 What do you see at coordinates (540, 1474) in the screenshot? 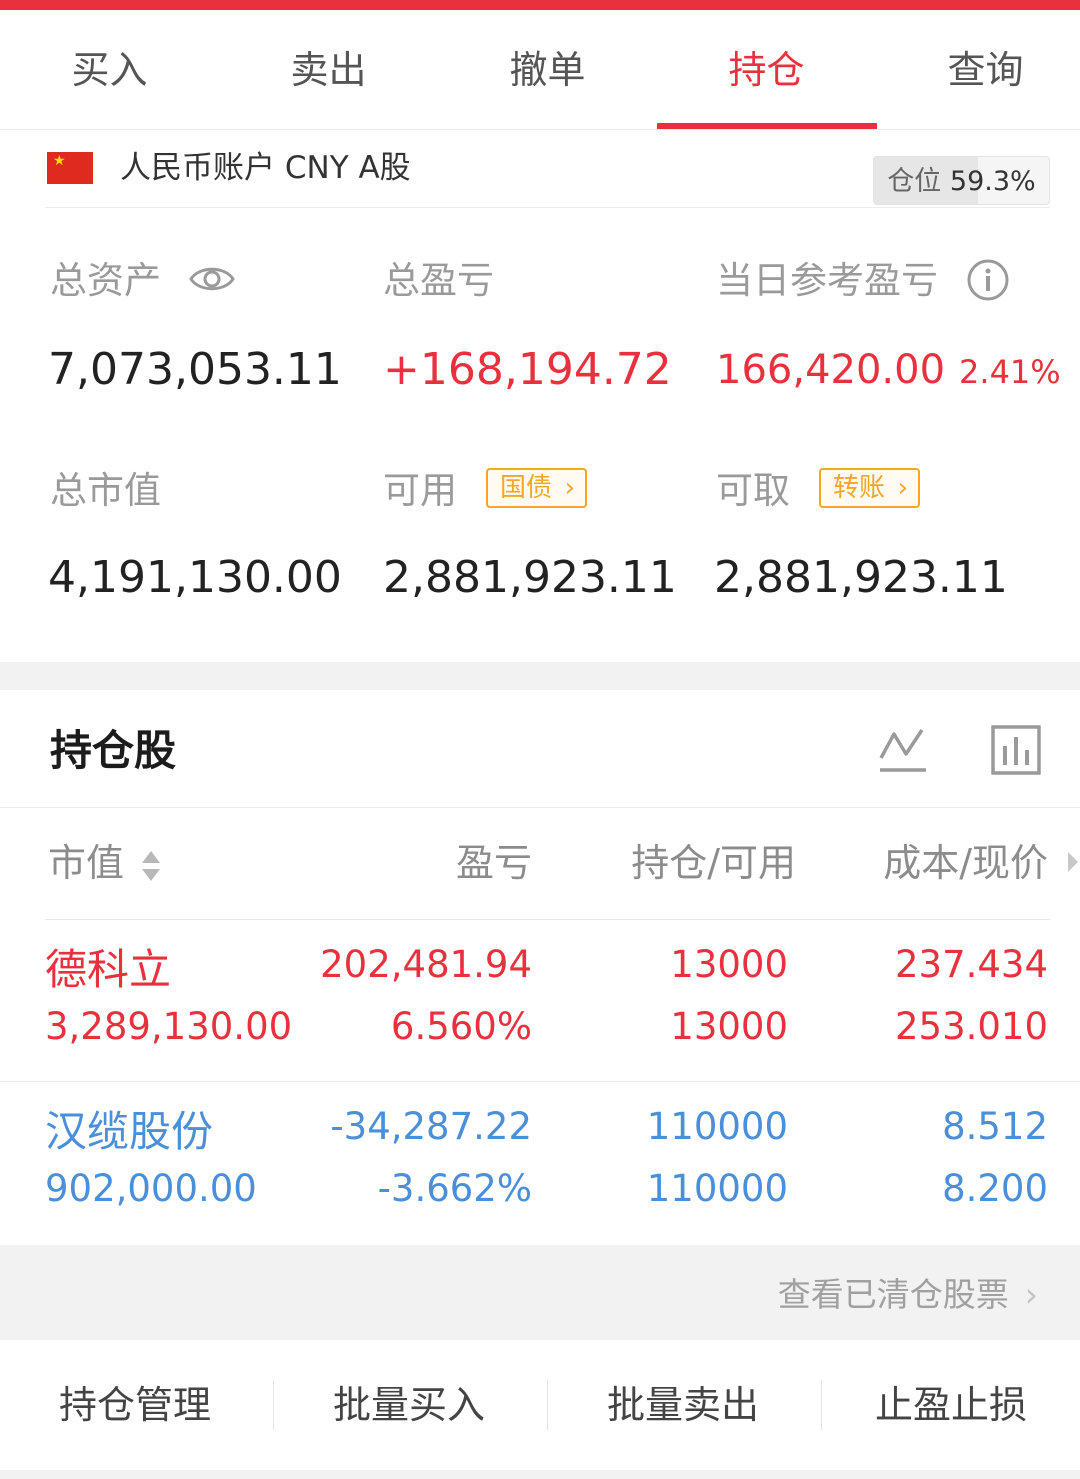
I see `bottom-strip` at bounding box center [540, 1474].